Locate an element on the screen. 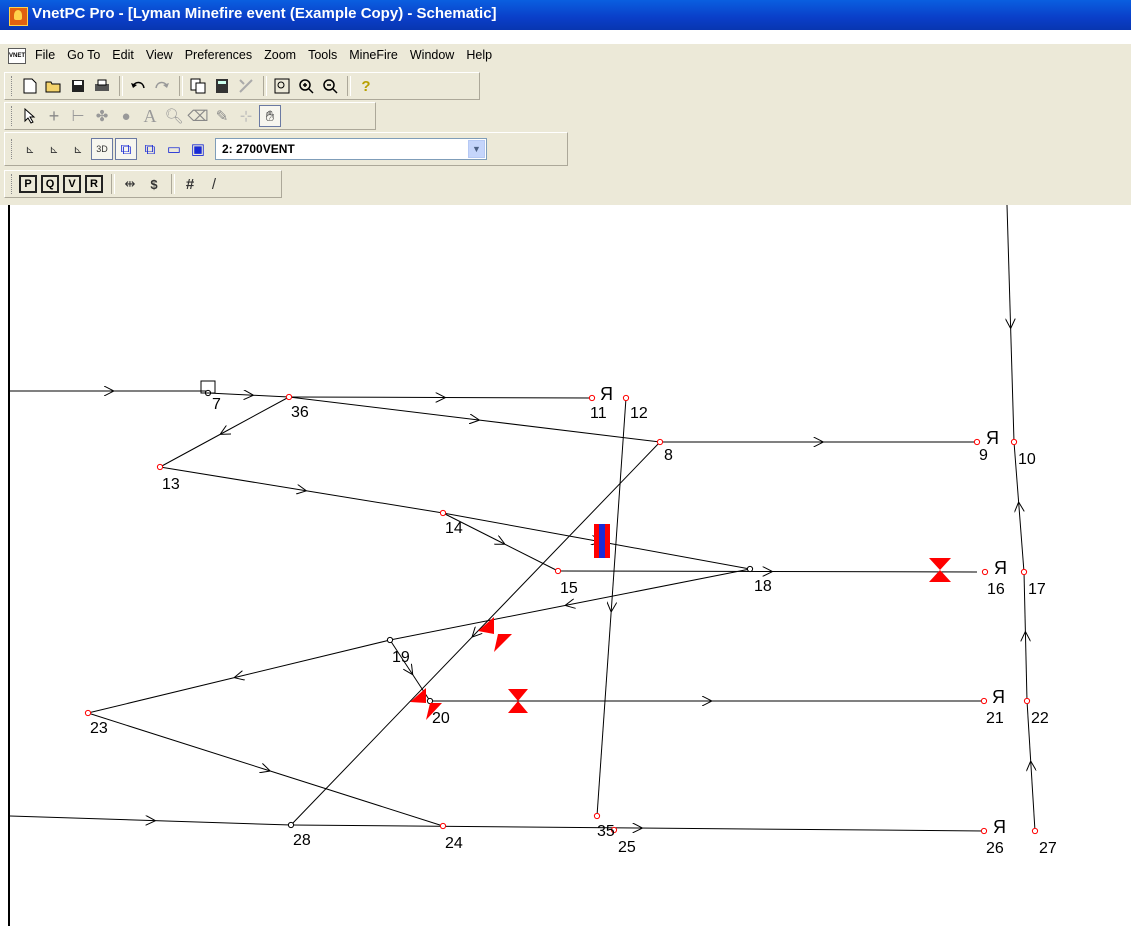 The width and height of the screenshot is (1131, 926). view-3d-icon: 3D is located at coordinates (102, 149).